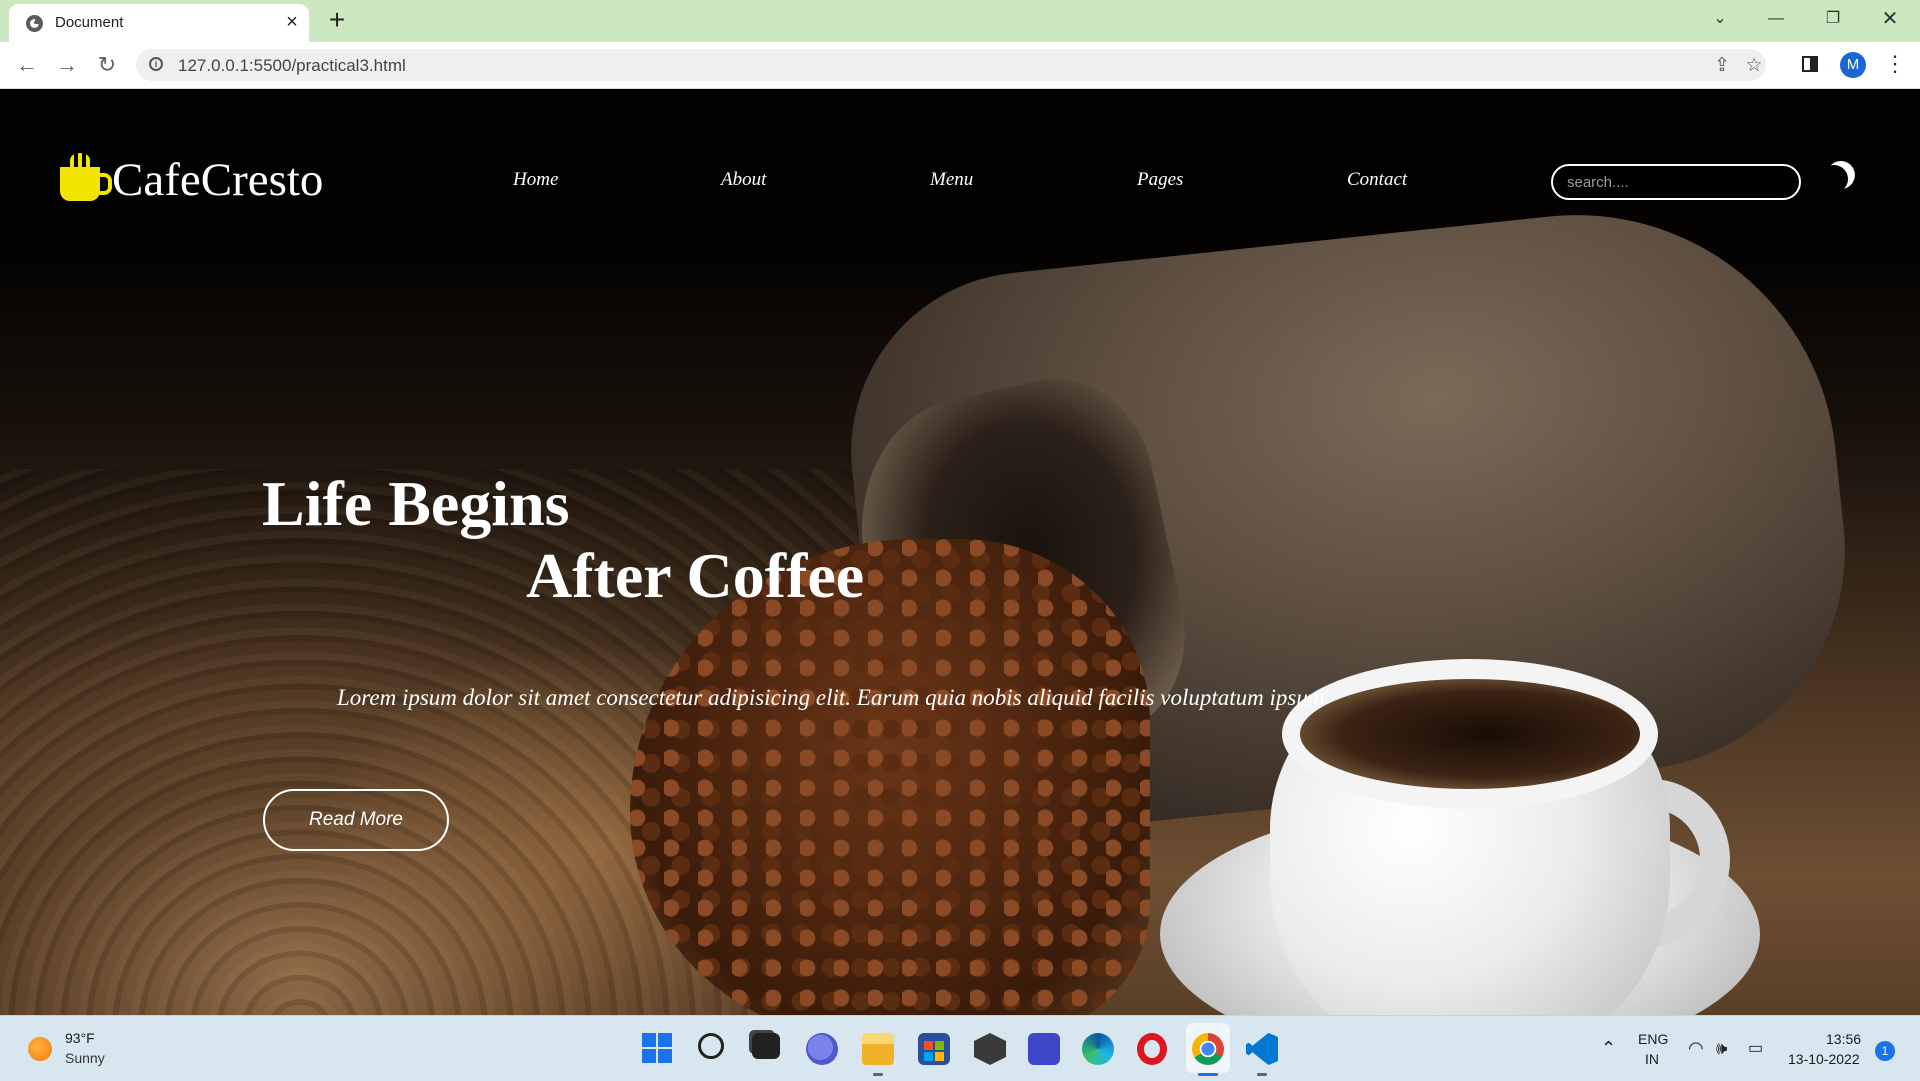 The height and width of the screenshot is (1081, 1920). Describe the element at coordinates (356, 820) in the screenshot. I see `read-more-button: Read More` at that location.